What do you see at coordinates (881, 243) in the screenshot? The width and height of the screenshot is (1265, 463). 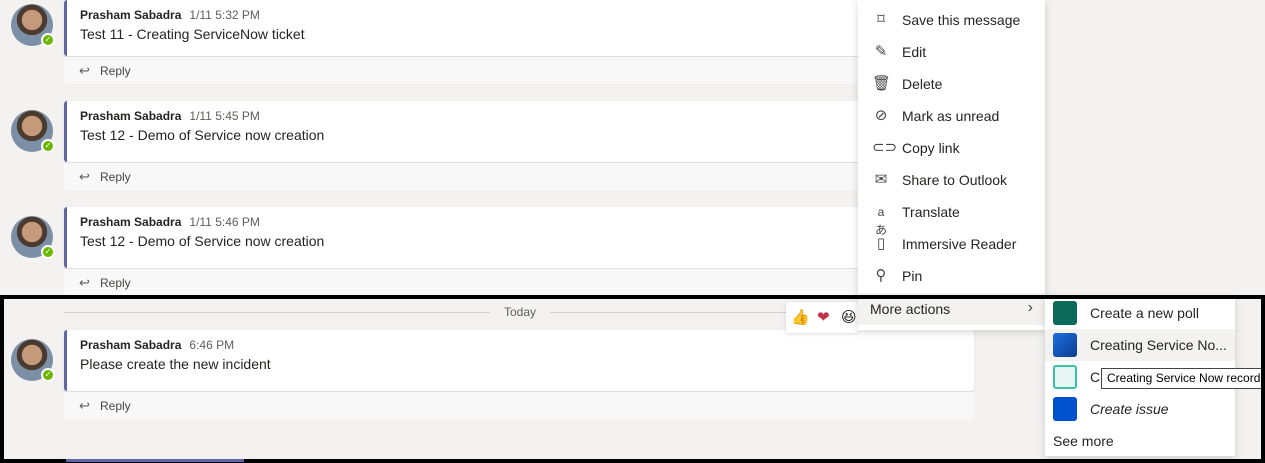 I see `immersive-reader-icon: ▯` at bounding box center [881, 243].